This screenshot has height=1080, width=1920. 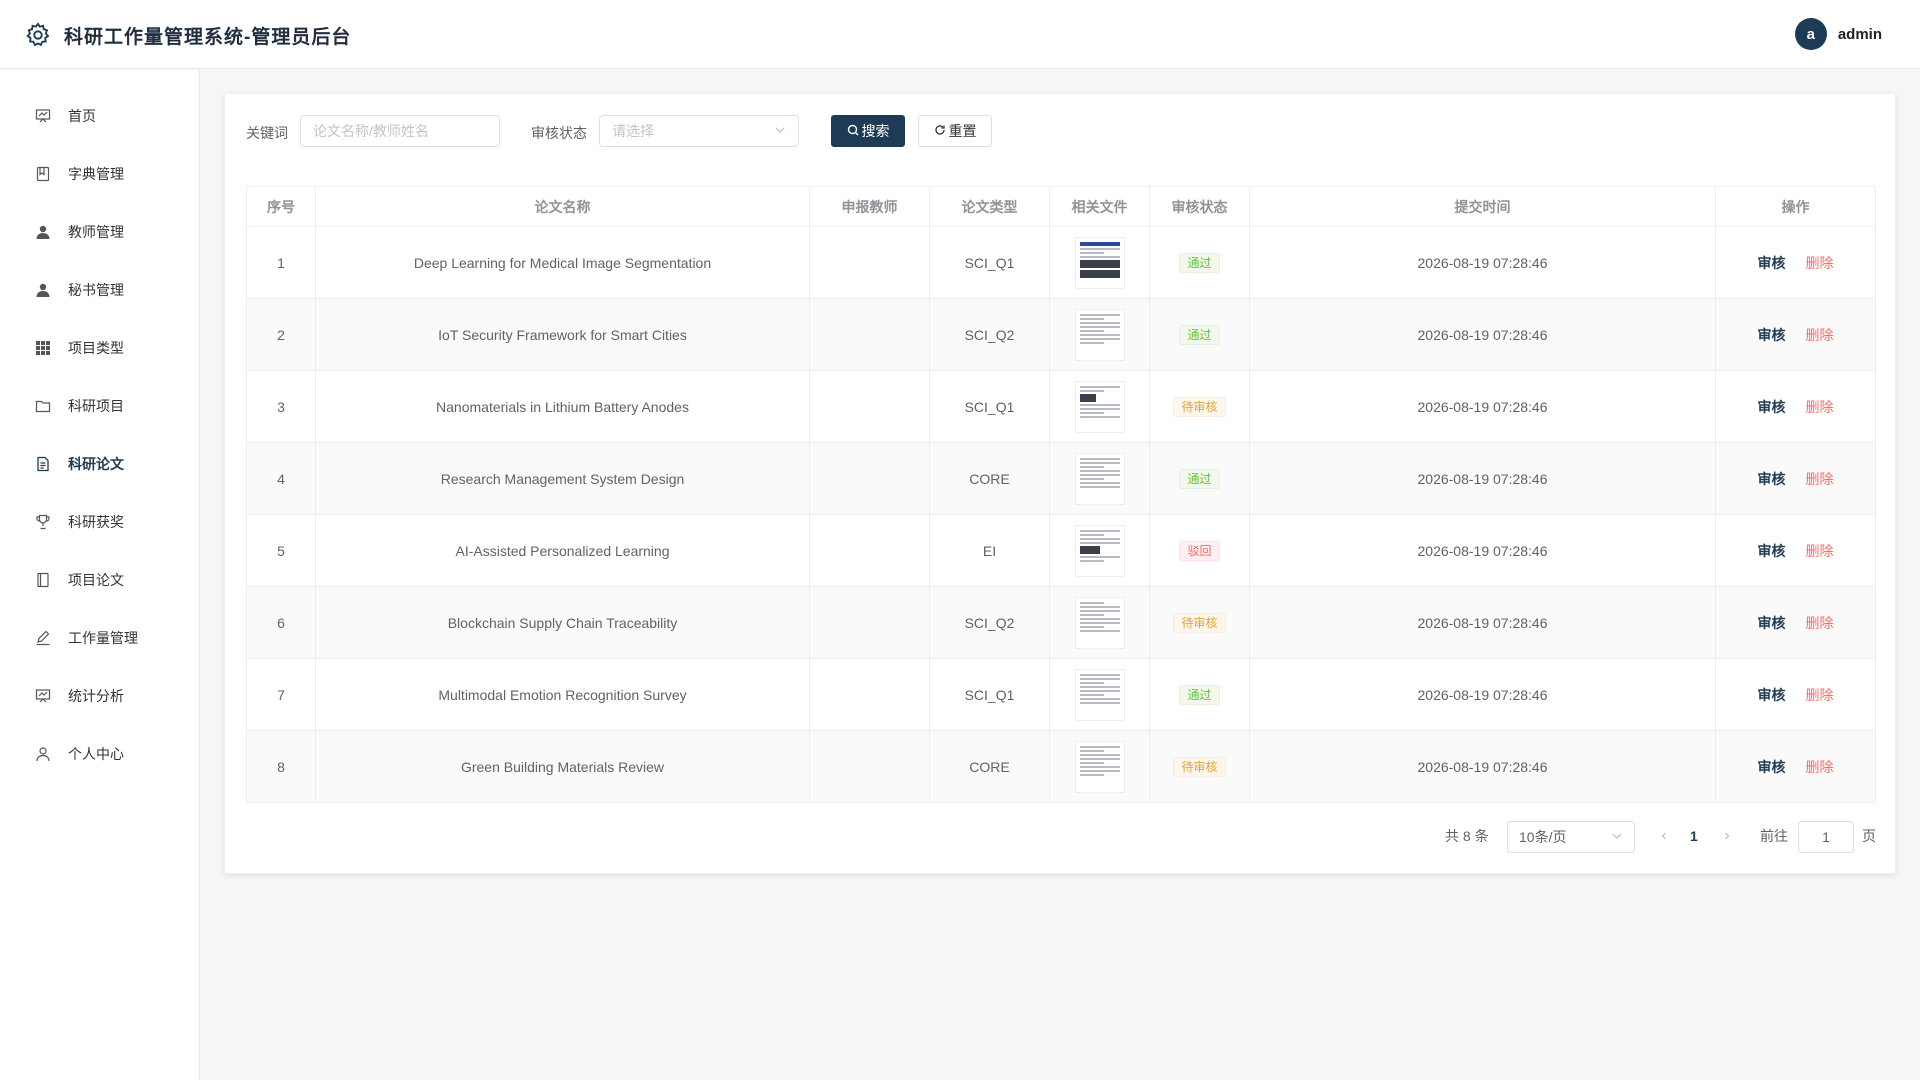 I want to click on page-size-select: 10条/页, so click(x=1571, y=837).